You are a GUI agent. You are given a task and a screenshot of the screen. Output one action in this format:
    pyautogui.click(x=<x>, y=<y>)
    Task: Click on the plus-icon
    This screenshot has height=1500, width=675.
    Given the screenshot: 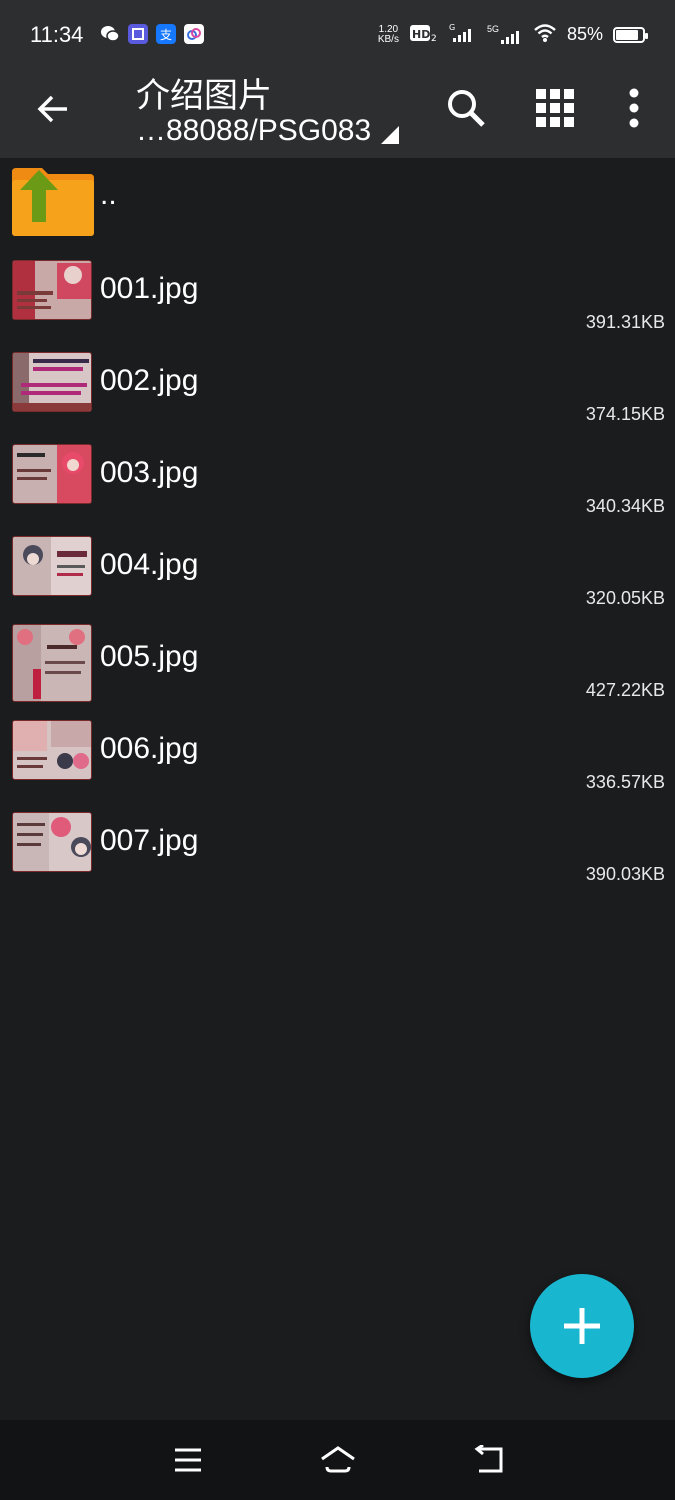 What is the action you would take?
    pyautogui.click(x=582, y=1326)
    